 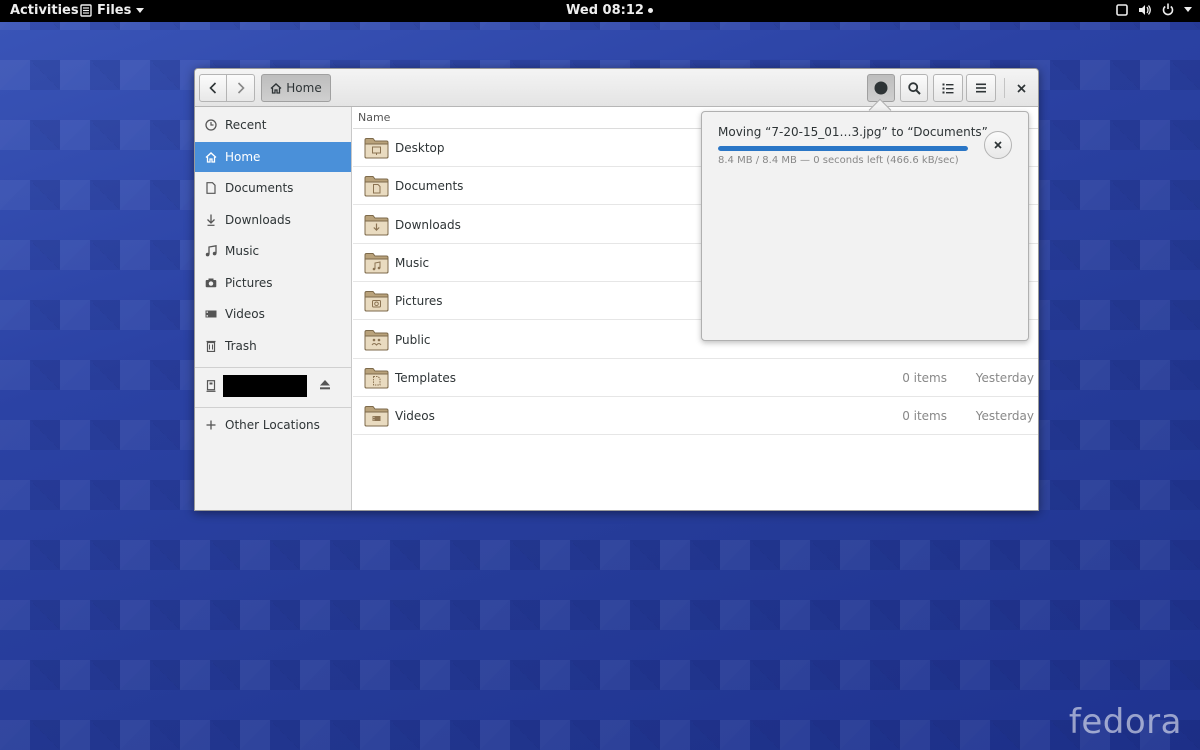 I want to click on hamburger-menu-icon, so click(x=981, y=88).